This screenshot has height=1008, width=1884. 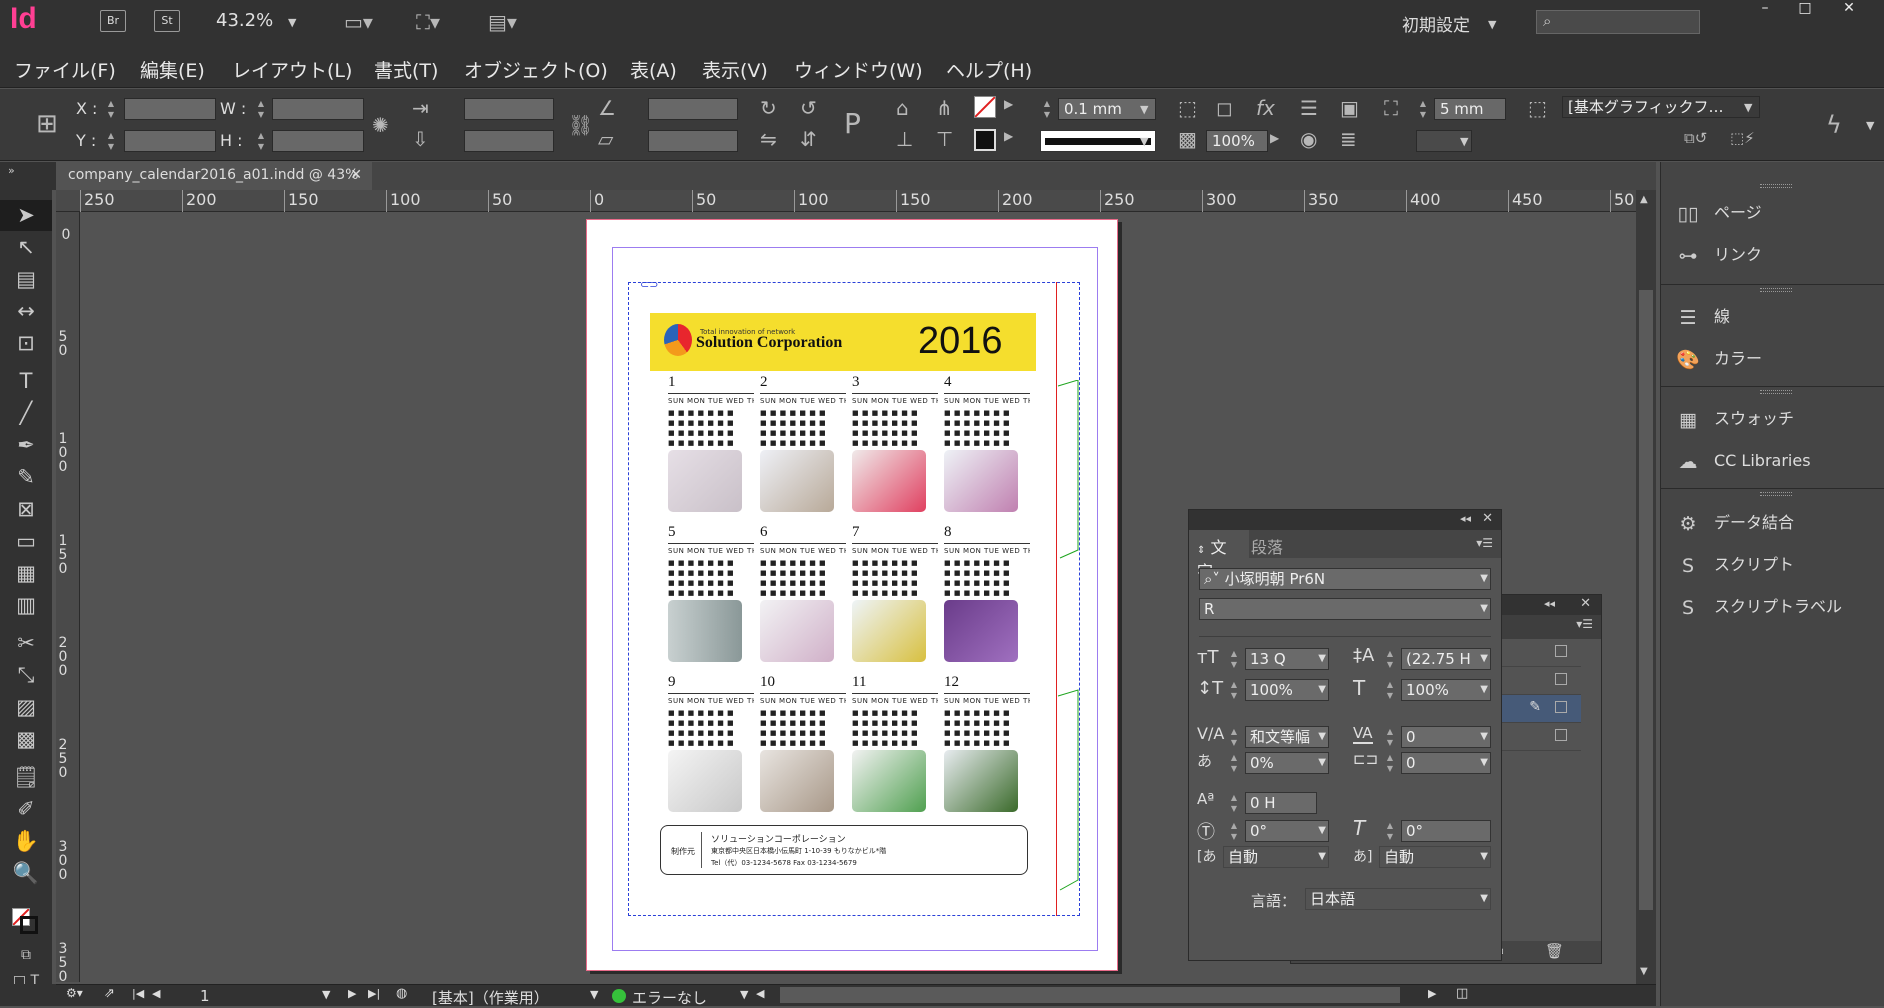 I want to click on next-page-icon: ▶, so click(x=352, y=993).